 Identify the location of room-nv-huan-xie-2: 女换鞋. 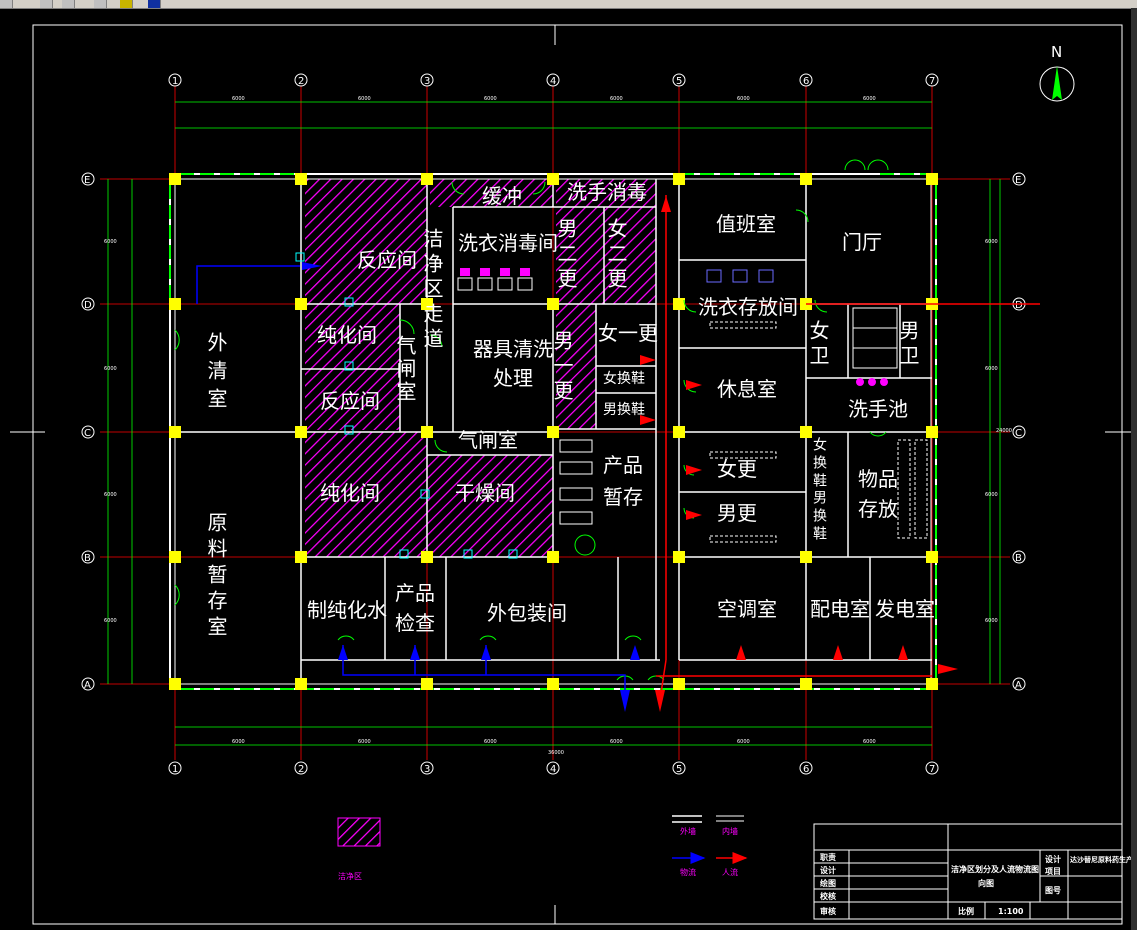
(819, 463).